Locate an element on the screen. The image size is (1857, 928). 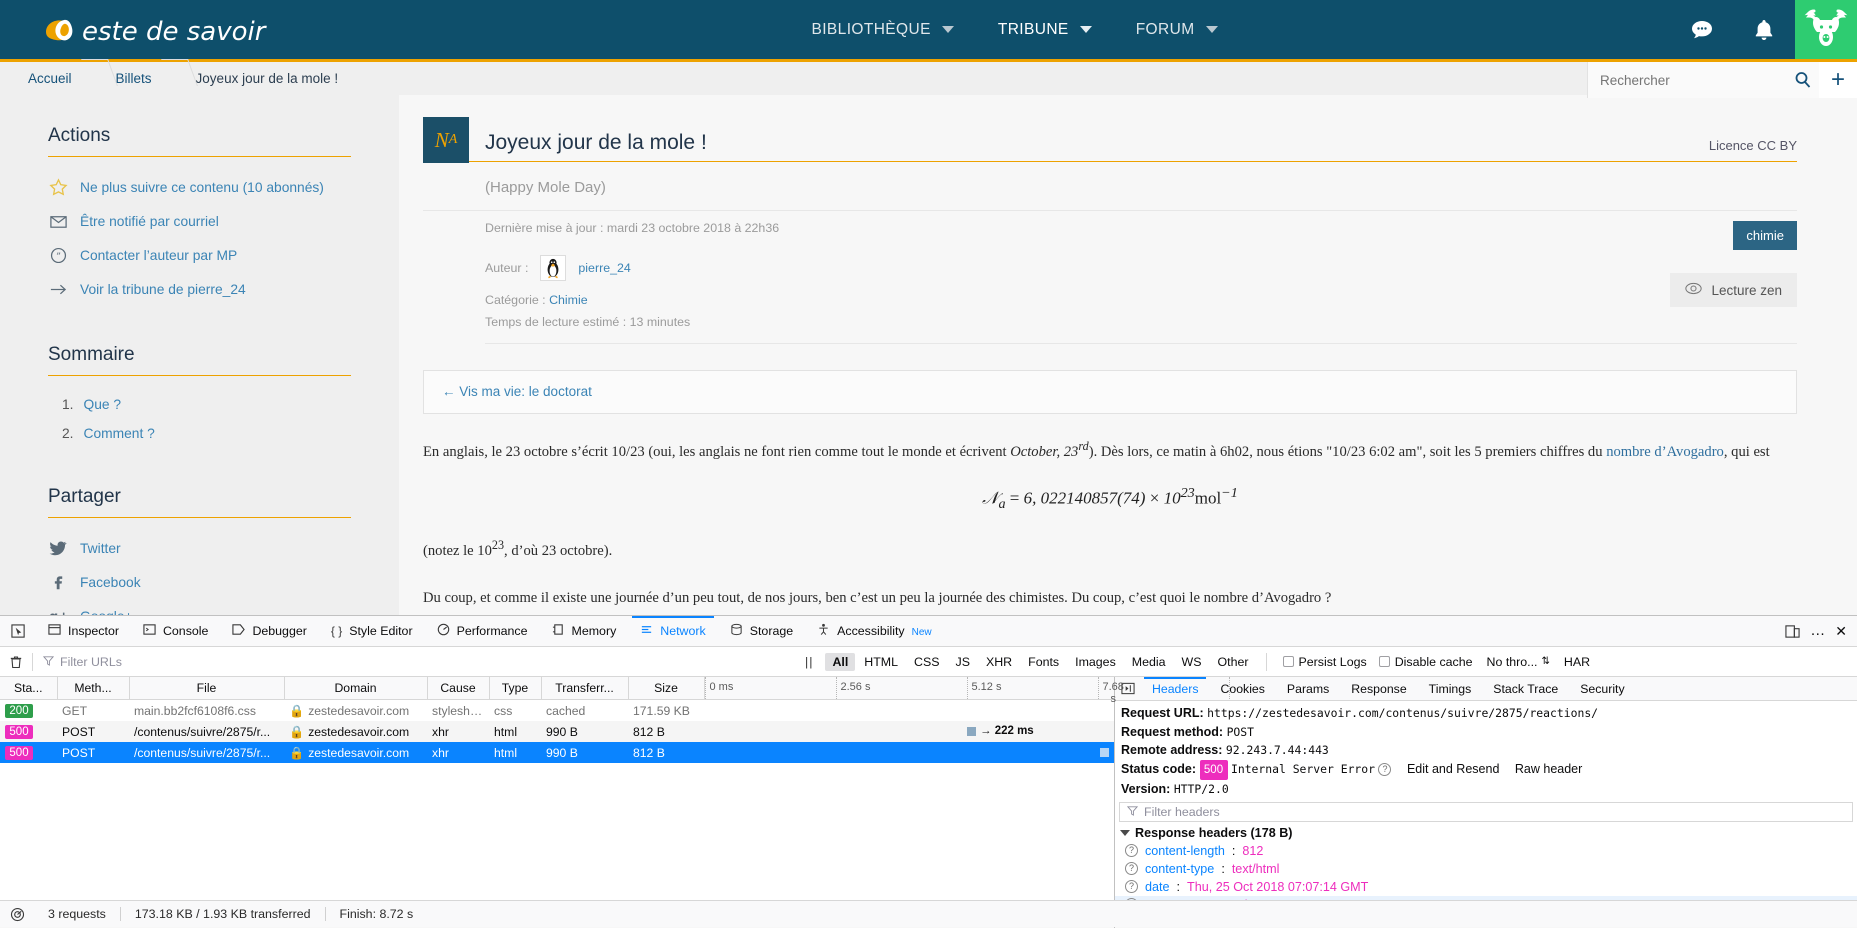
detail-tab-timings: Timings is located at coordinates (1450, 688).